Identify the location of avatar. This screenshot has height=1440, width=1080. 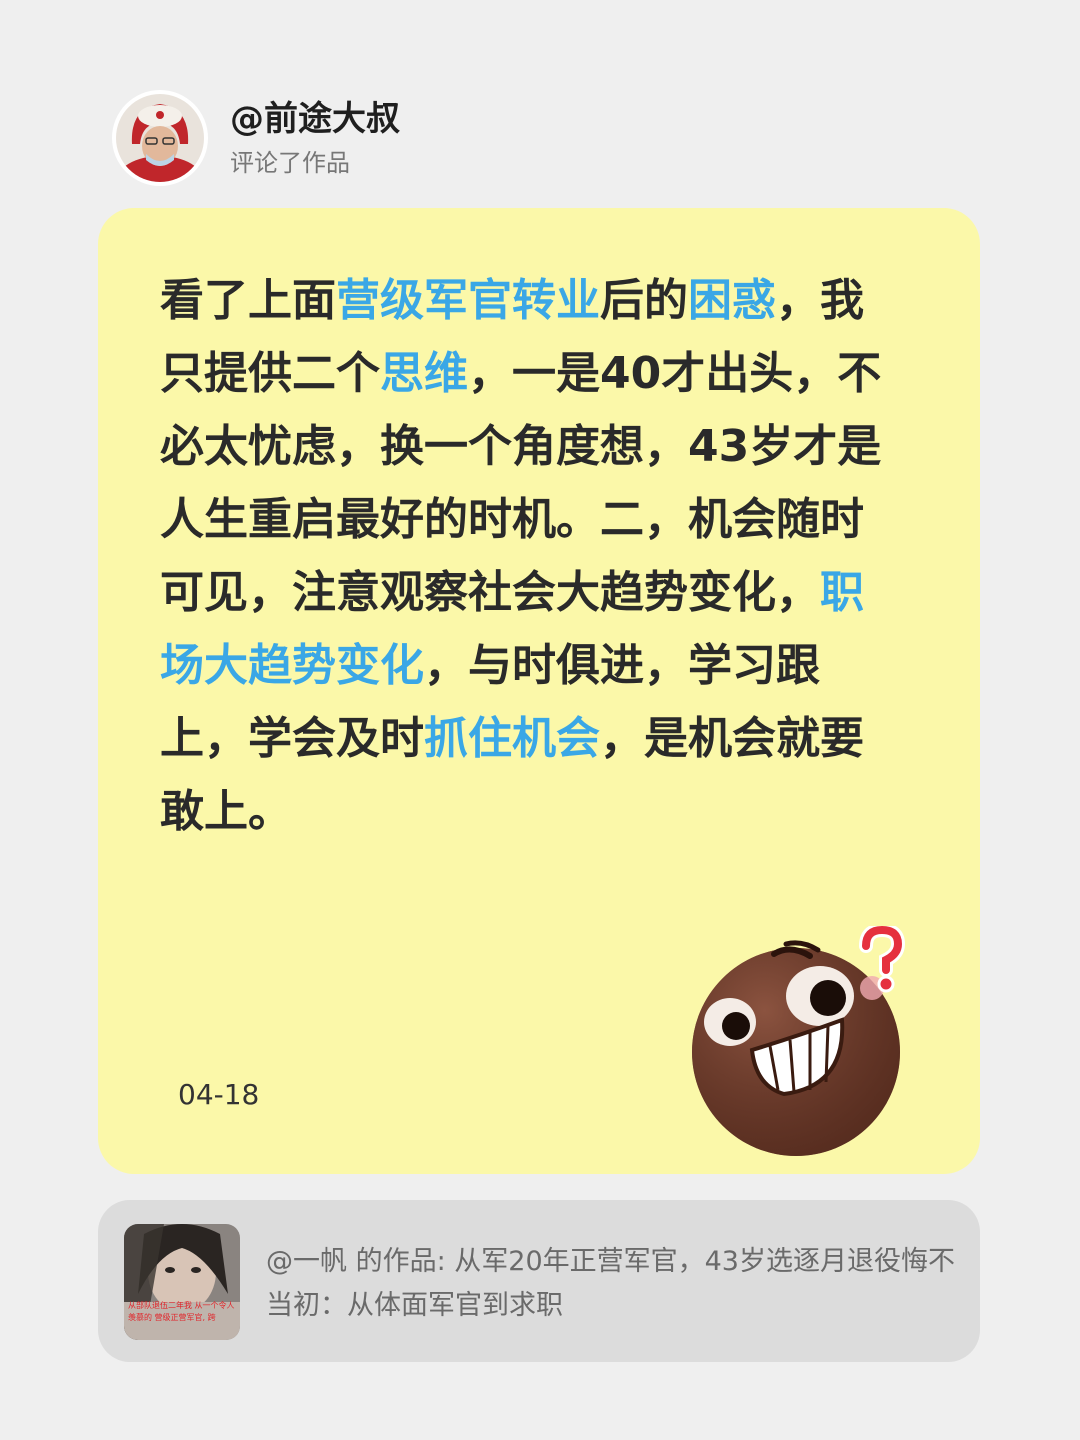
(160, 138).